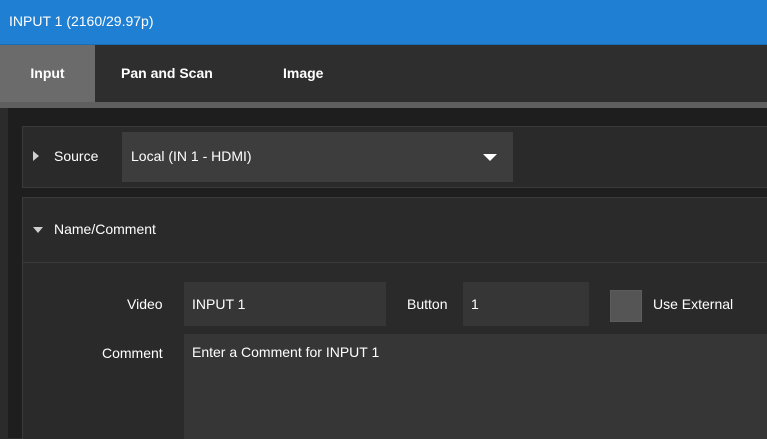 The height and width of the screenshot is (439, 767). I want to click on source-expand-icon, so click(36, 156).